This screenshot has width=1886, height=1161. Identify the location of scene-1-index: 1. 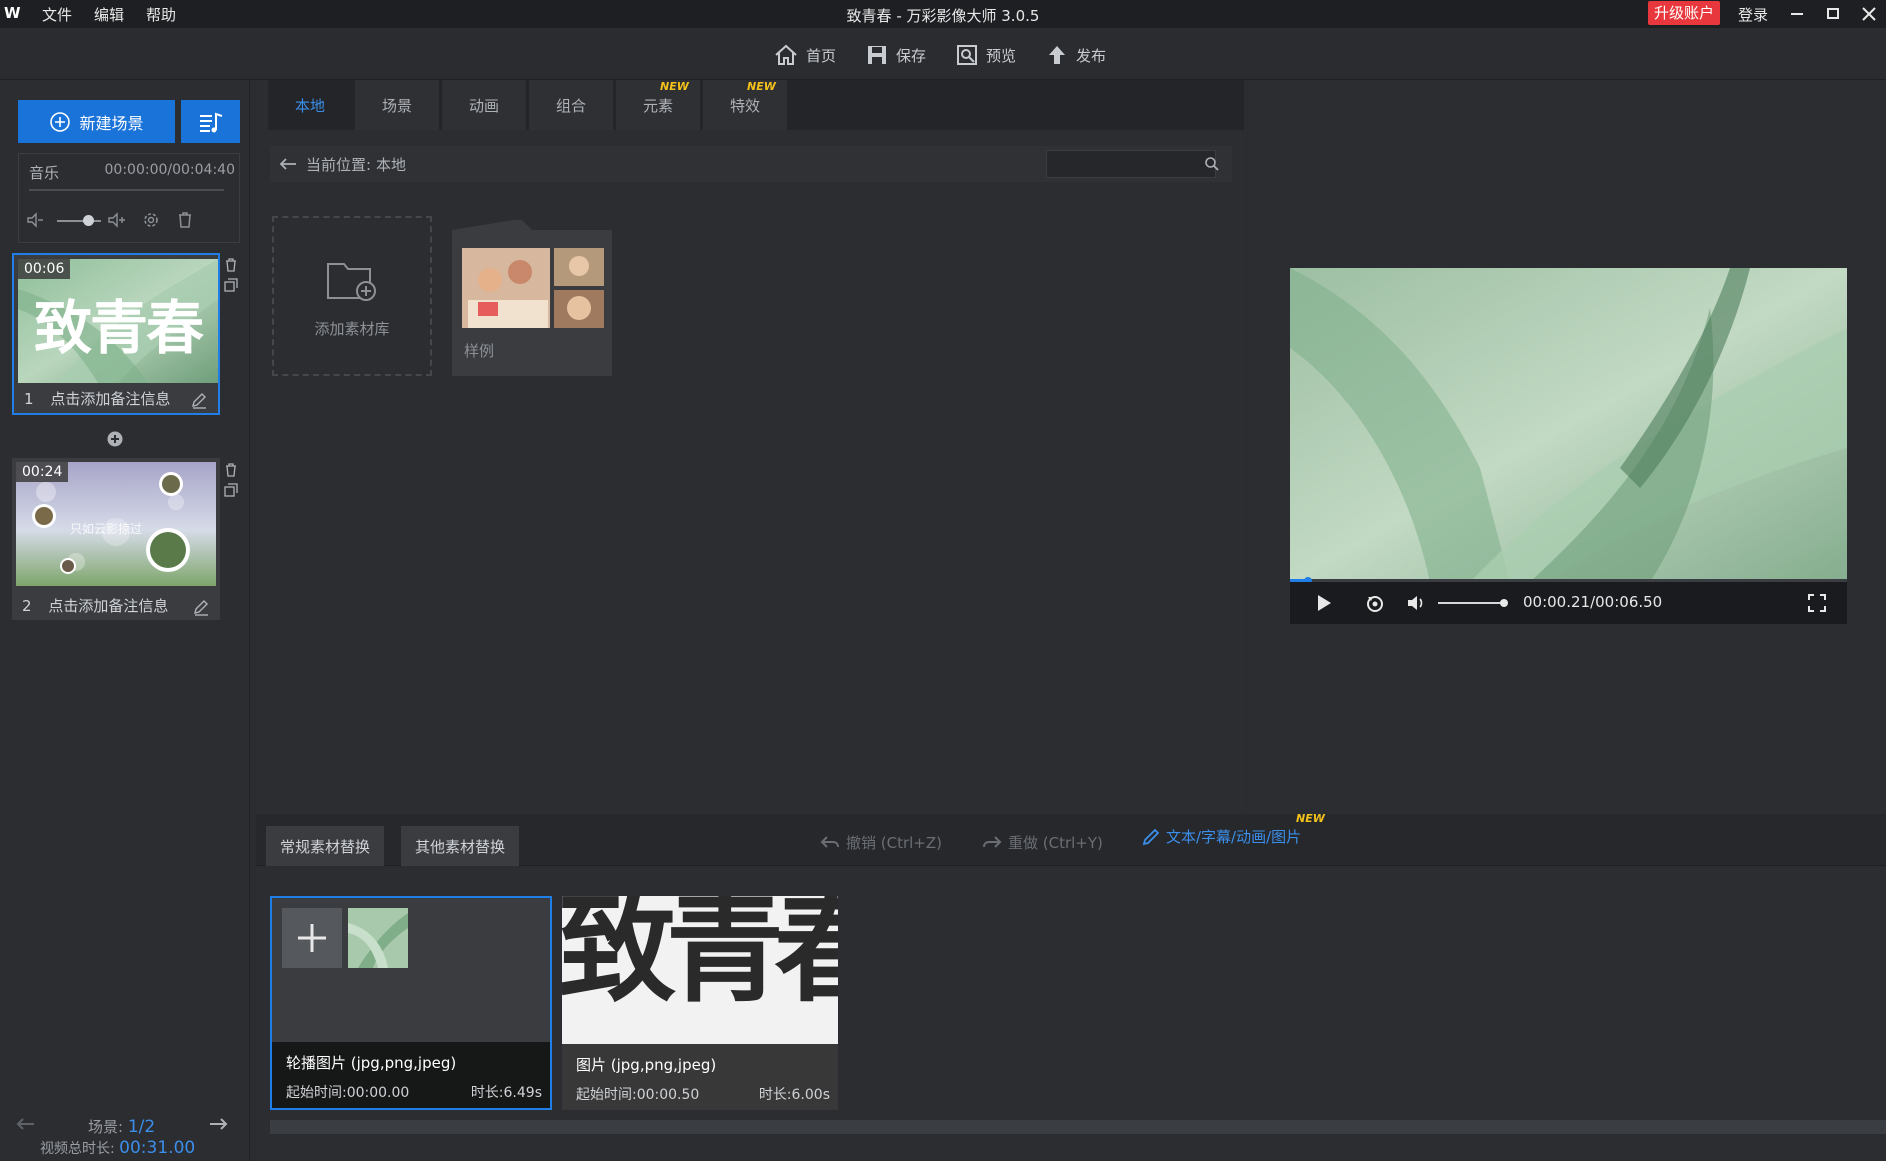
(29, 399).